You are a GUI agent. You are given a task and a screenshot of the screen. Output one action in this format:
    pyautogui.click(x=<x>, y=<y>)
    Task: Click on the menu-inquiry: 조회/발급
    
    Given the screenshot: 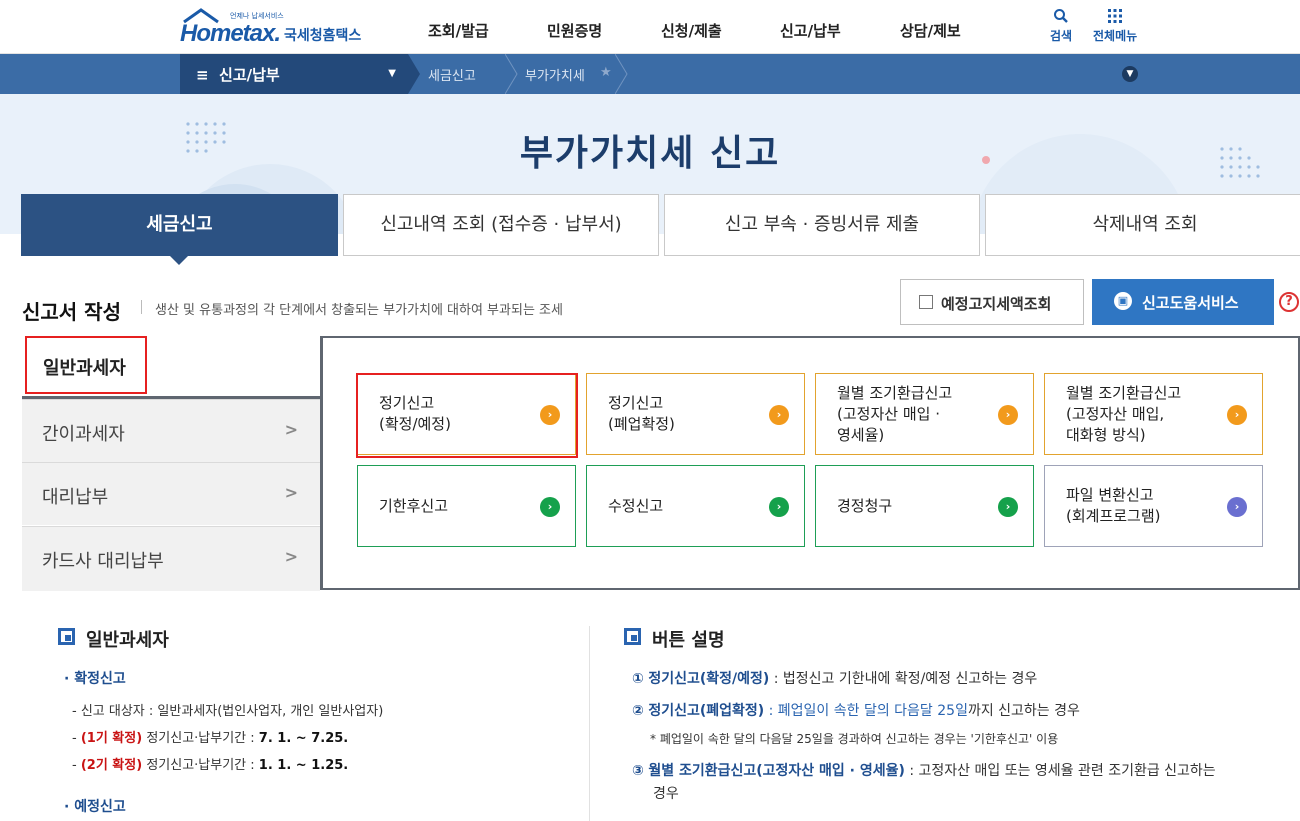 What is the action you would take?
    pyautogui.click(x=458, y=30)
    